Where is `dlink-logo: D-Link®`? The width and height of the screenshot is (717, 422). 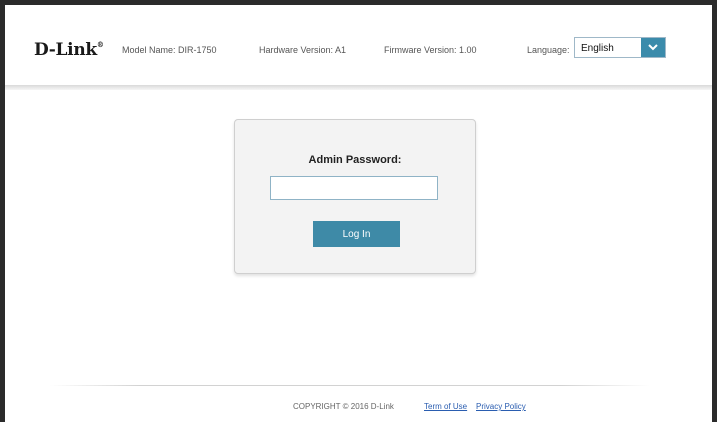
dlink-logo: D-Link® is located at coordinates (69, 50).